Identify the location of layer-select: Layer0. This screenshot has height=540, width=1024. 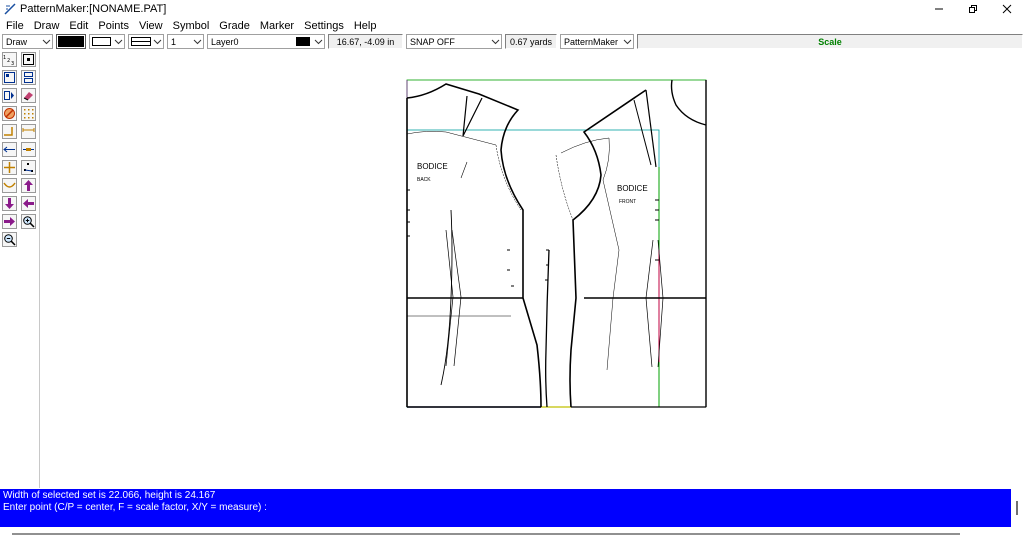
(266, 41).